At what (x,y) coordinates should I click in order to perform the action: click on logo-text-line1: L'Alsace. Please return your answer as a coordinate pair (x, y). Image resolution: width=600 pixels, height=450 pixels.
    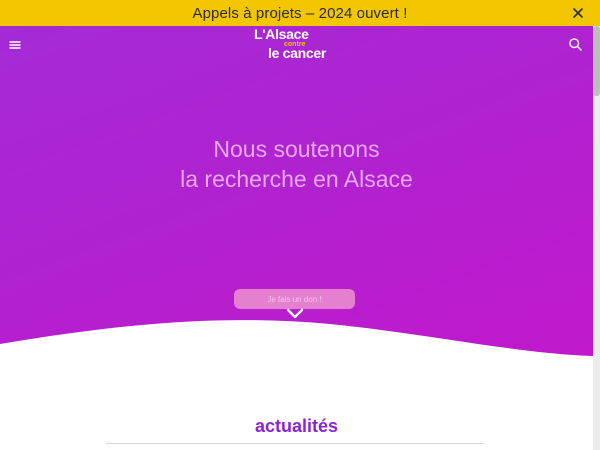
    Looking at the image, I should click on (281, 34).